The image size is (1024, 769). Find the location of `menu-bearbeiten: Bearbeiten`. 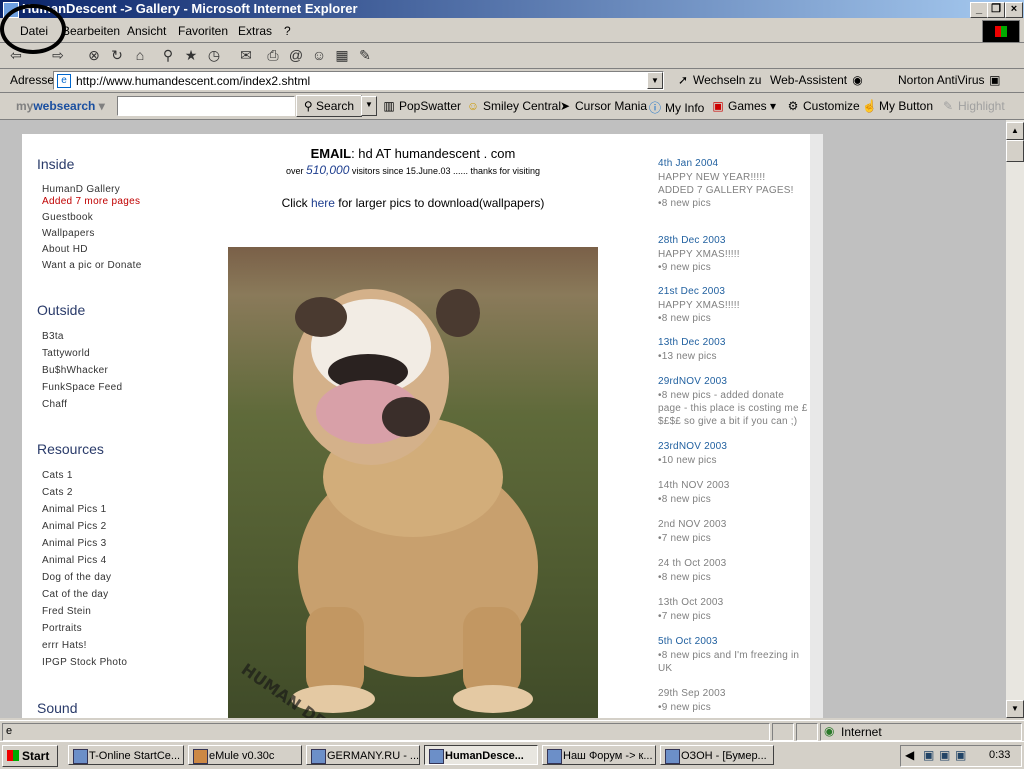

menu-bearbeiten: Bearbeiten is located at coordinates (91, 31).